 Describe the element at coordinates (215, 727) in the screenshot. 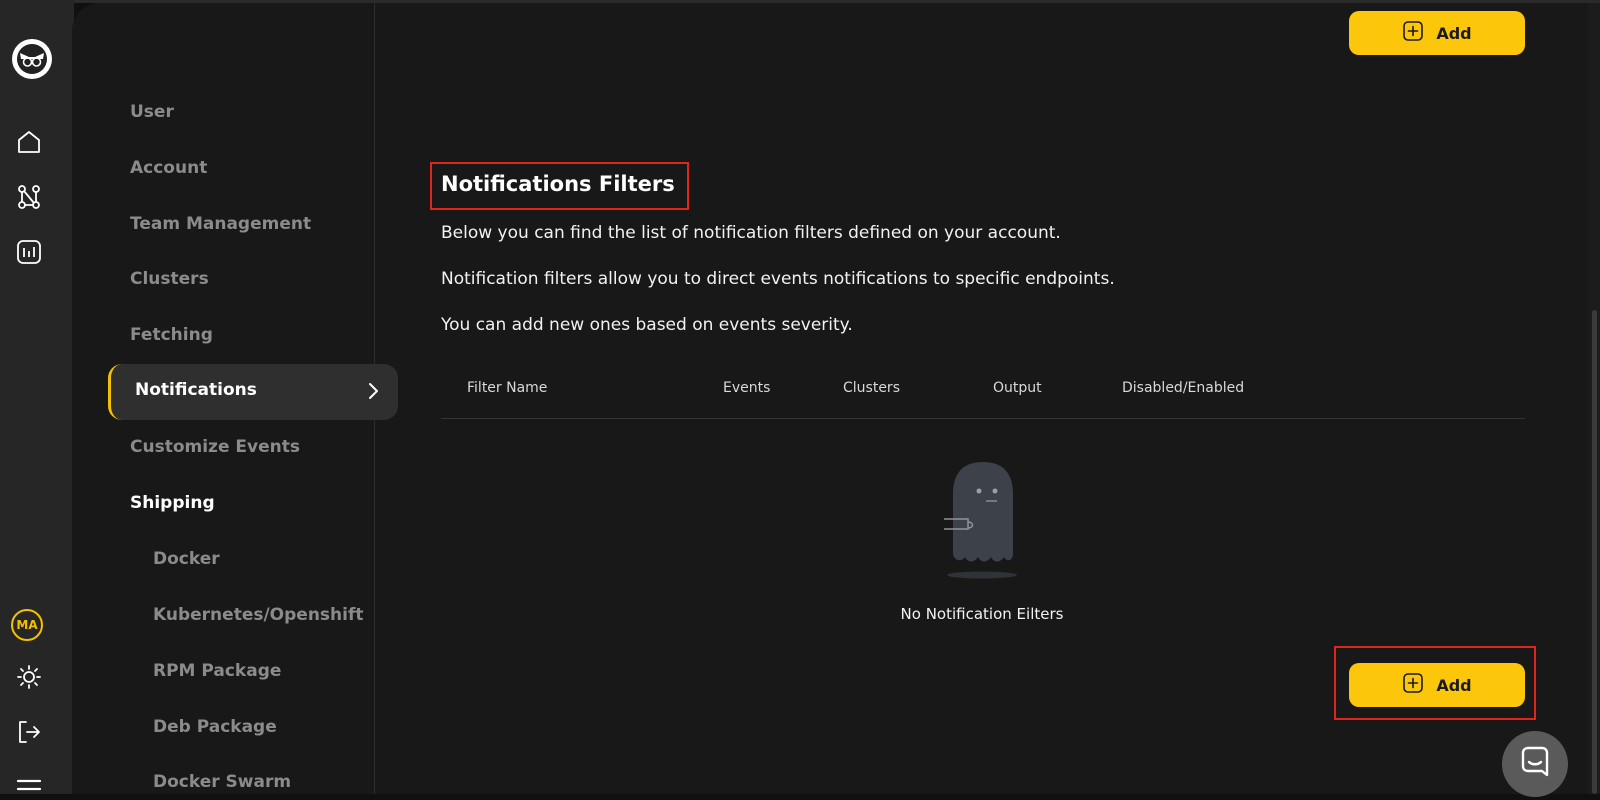

I see `sidebar-item-deb-package: Deb Package` at that location.